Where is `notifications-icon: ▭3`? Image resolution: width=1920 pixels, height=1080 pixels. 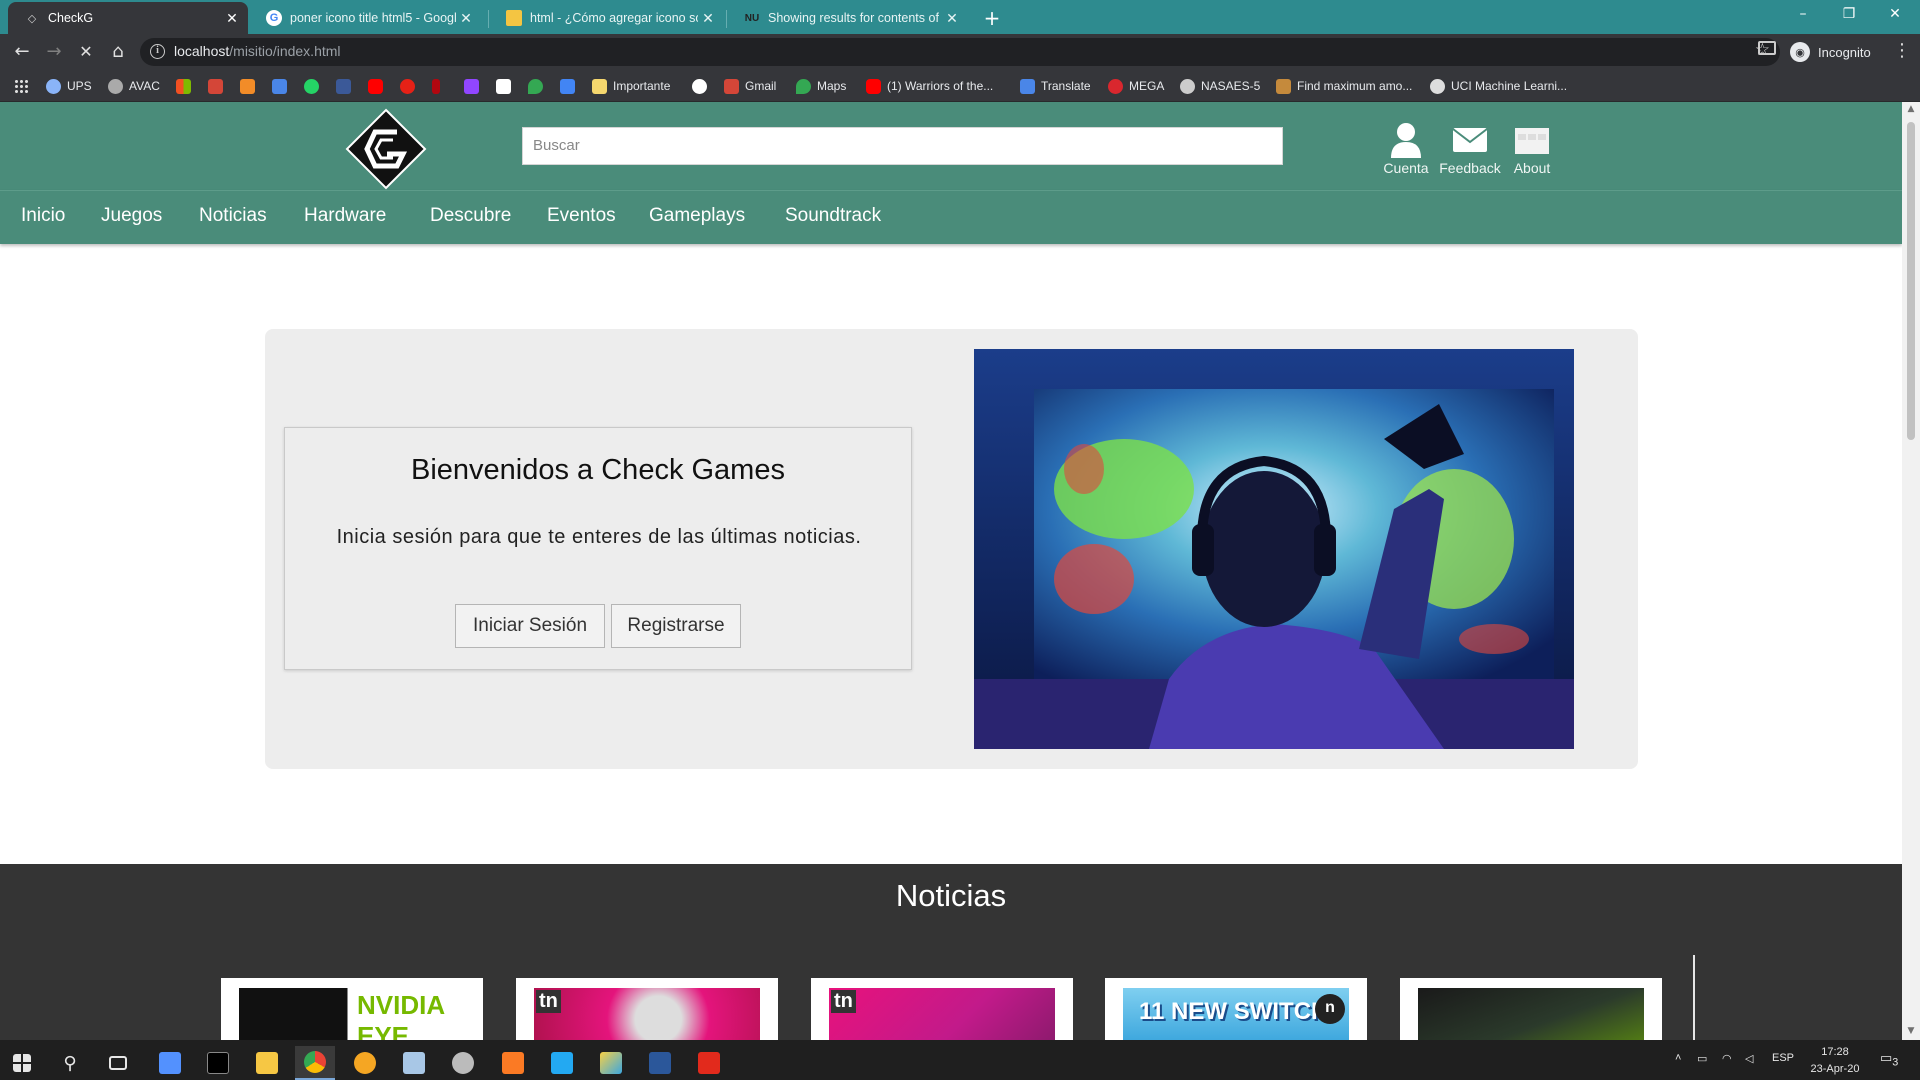
notifications-icon: ▭3 is located at coordinates (1889, 1059).